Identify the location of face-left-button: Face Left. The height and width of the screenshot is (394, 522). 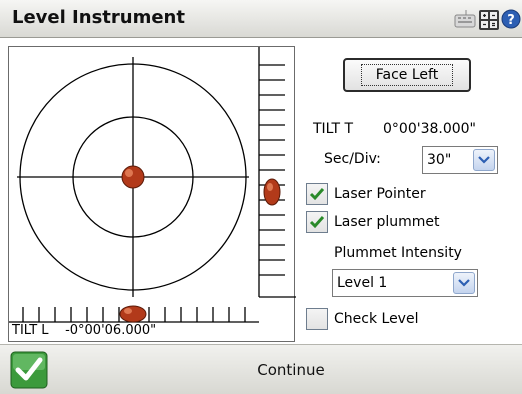
(407, 75).